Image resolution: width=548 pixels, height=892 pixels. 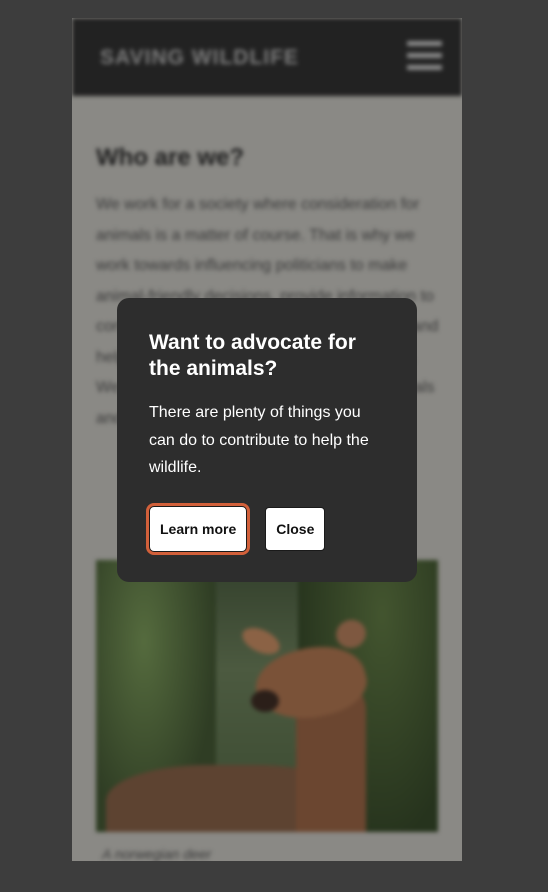 What do you see at coordinates (252, 355) in the screenshot?
I see `dialog-title: Want to advocate for the animals?` at bounding box center [252, 355].